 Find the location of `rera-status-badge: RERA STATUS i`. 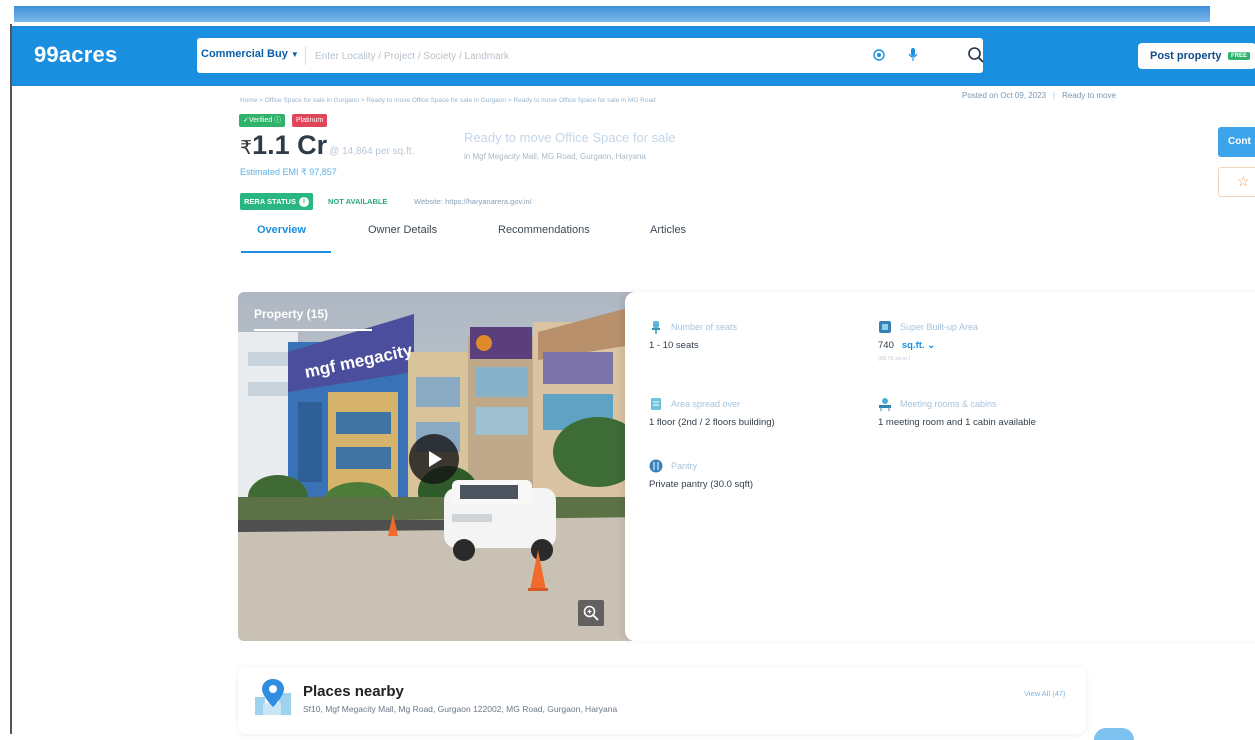

rera-status-badge: RERA STATUS i is located at coordinates (276, 201).